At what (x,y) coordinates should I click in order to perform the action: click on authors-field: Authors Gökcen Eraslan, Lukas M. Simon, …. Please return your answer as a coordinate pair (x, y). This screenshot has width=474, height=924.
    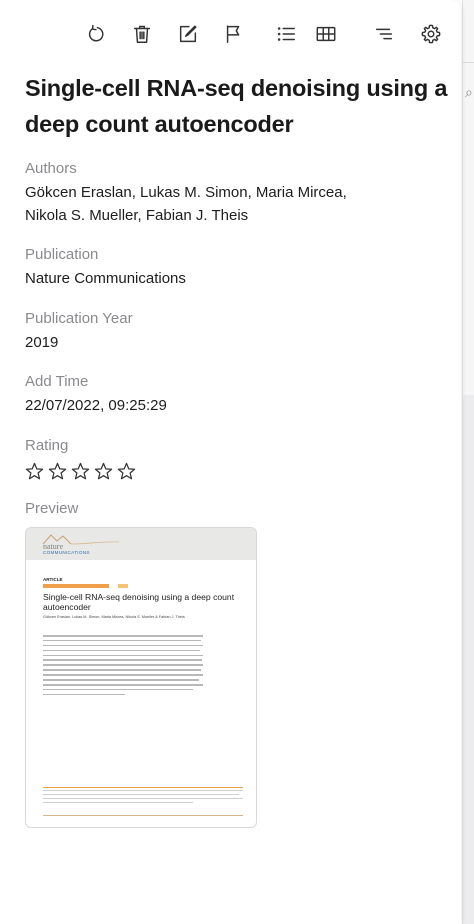
    Looking at the image, I should click on (186, 193).